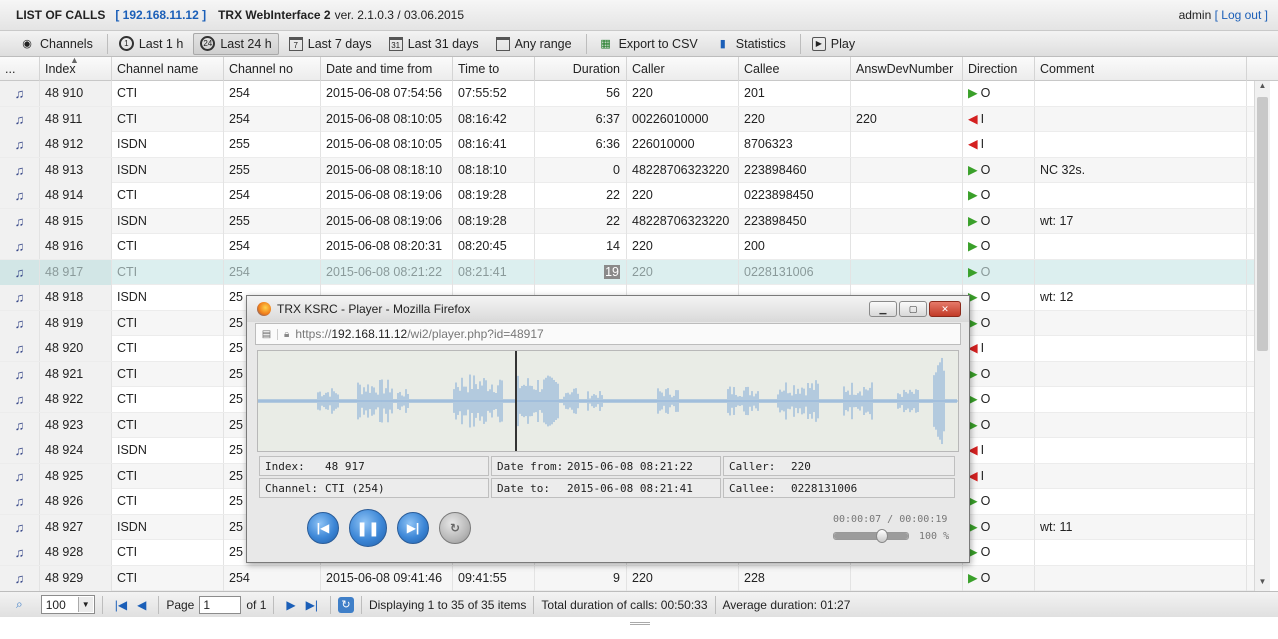  I want to click on maximize-icon: ▢, so click(913, 309).